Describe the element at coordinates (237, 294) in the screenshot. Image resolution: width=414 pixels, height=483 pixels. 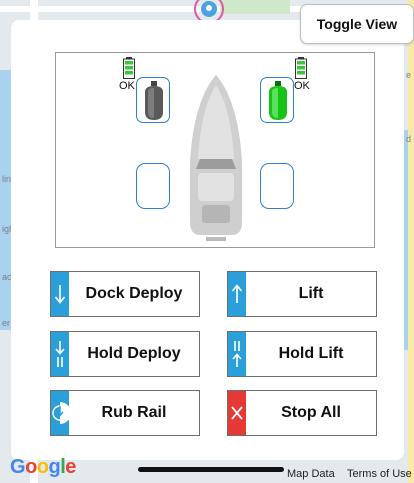
I see `arrow-up-icon` at that location.